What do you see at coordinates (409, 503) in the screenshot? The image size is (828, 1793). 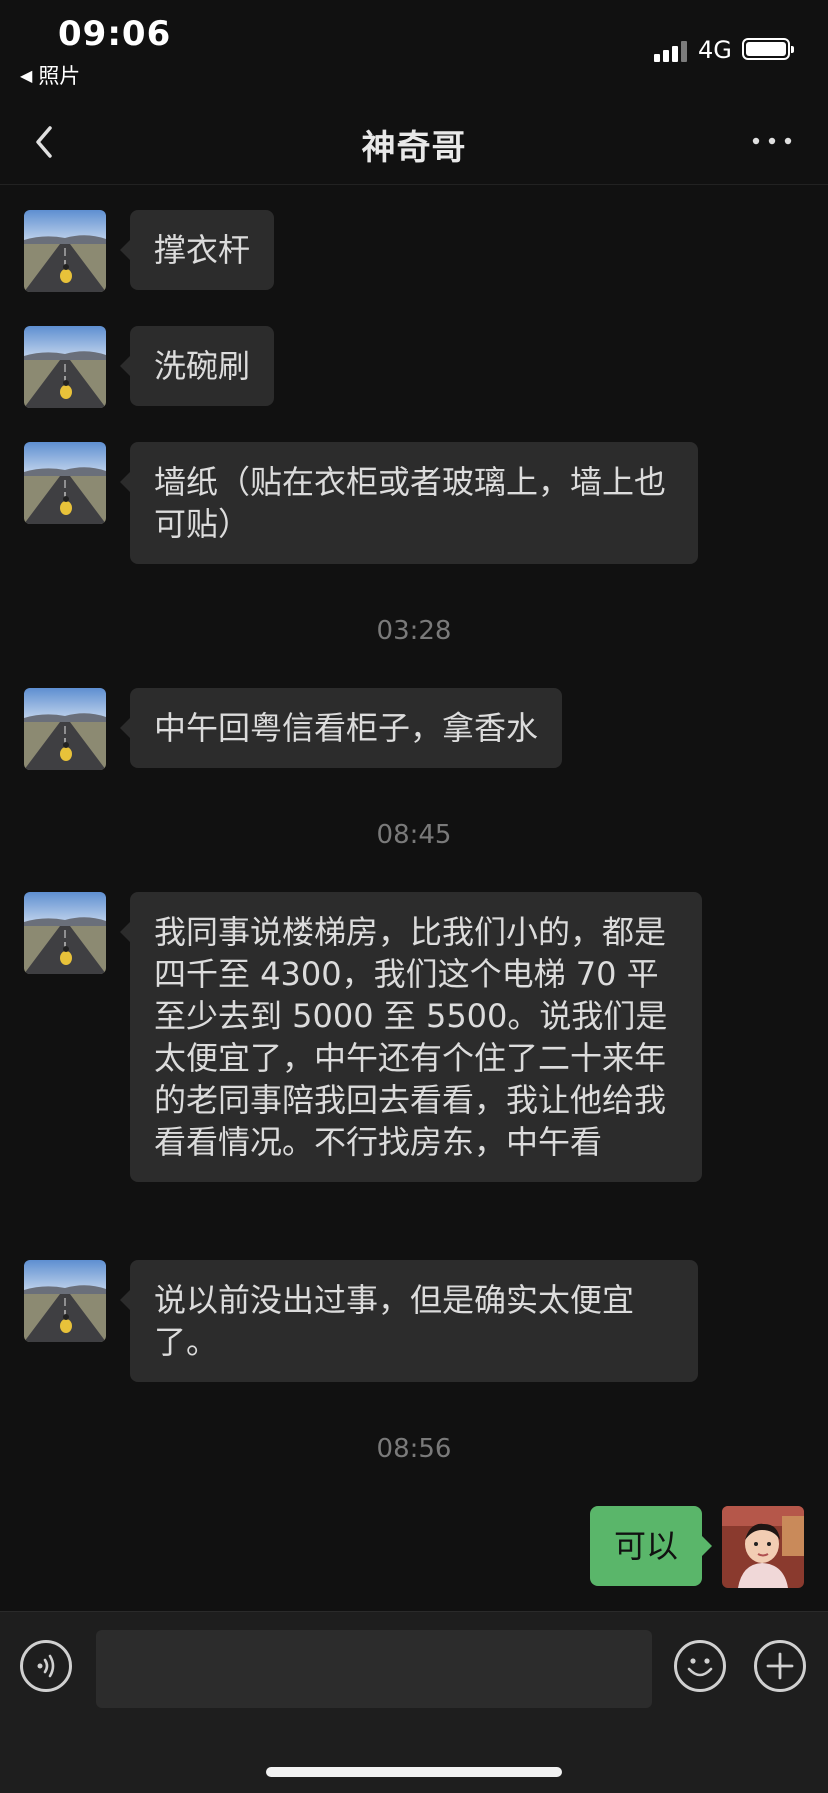 I see `message-bubble: 墙纸（贴在衣柜或者玻璃上，墙上也可贴）` at bounding box center [409, 503].